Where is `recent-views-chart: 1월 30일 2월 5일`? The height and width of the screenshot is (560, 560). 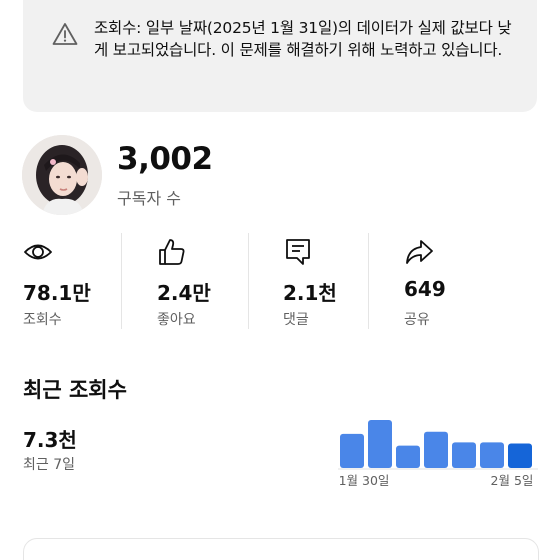
recent-views-chart: 1월 30일 2월 5일 is located at coordinates (438, 453).